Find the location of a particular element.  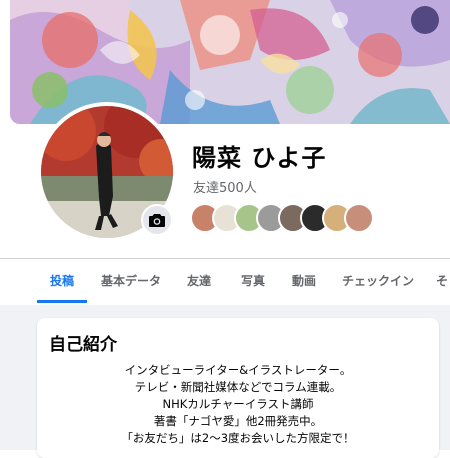

intro-title: 自己紹介 is located at coordinates (83, 345).